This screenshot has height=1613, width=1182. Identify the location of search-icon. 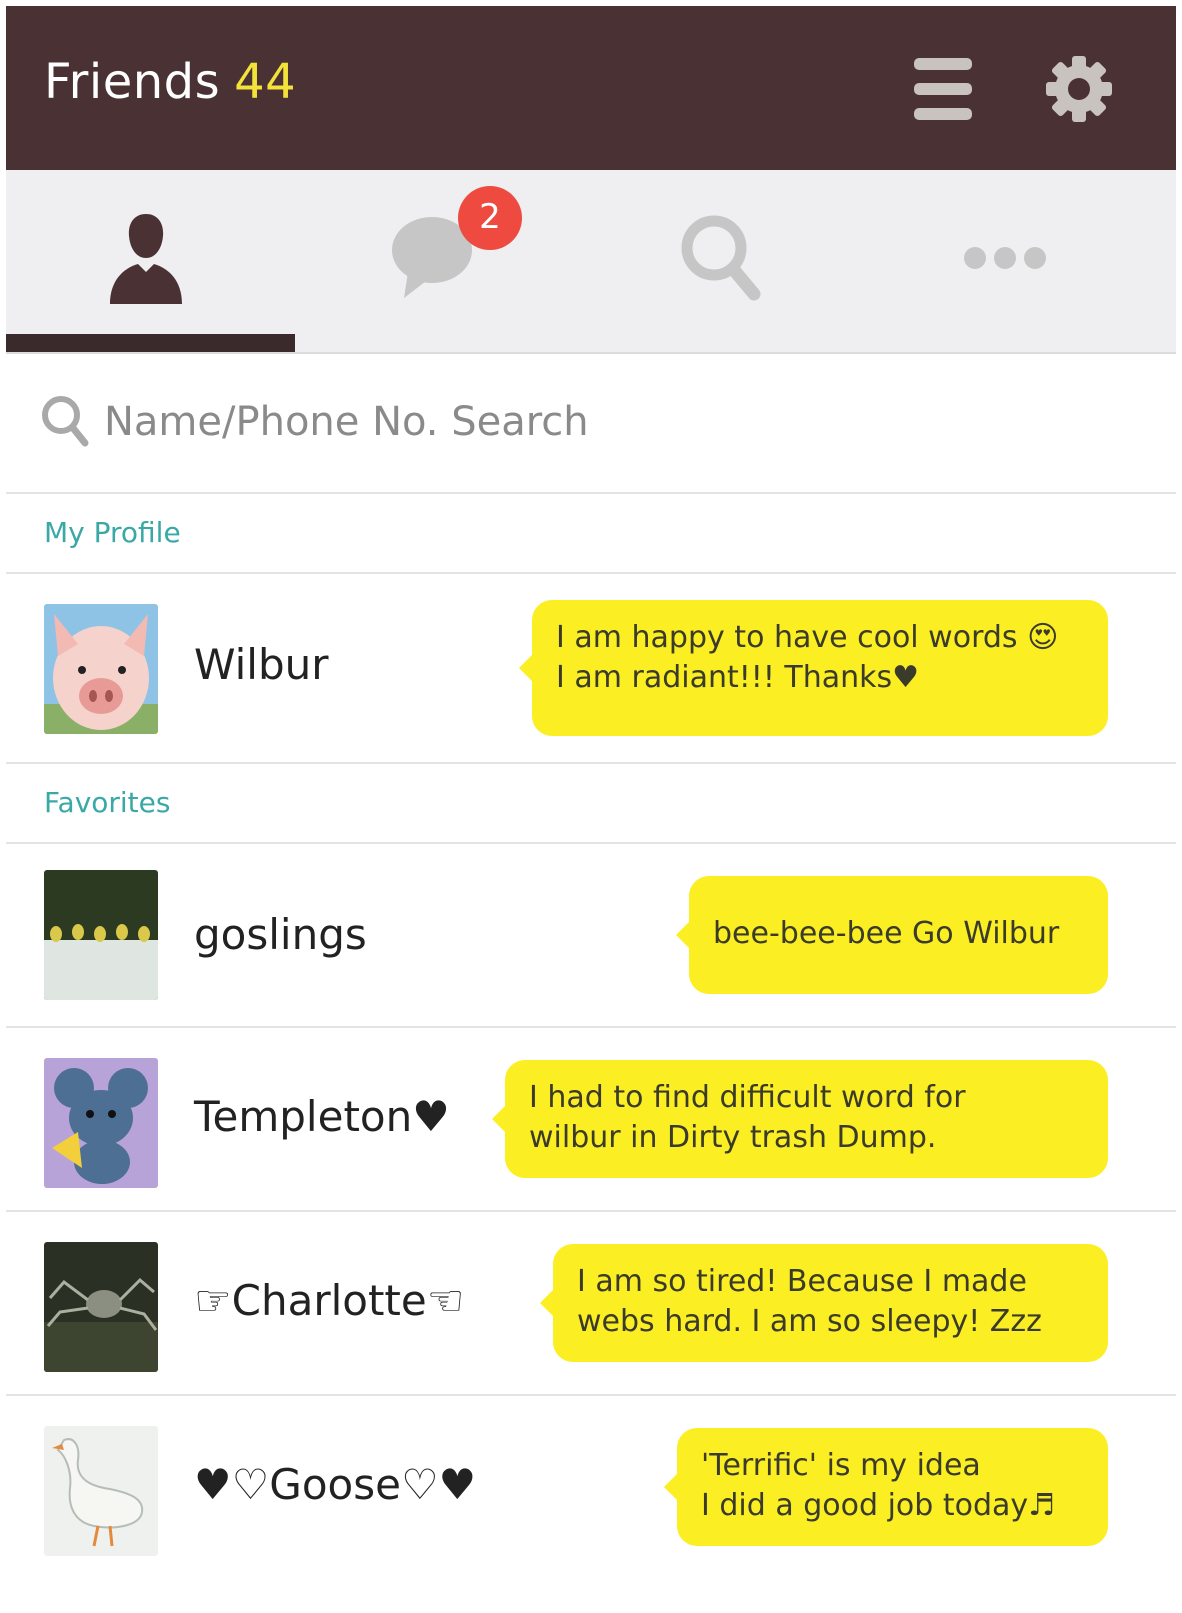
(721, 258).